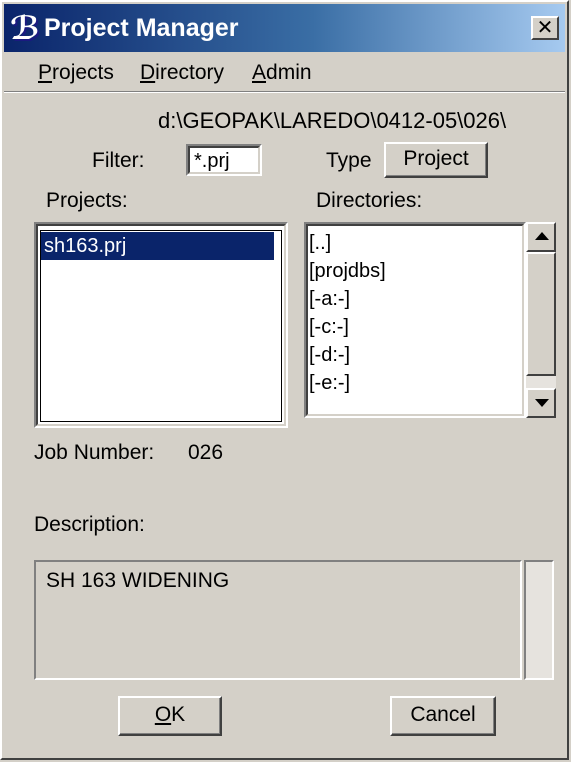 The image size is (571, 762). What do you see at coordinates (157, 246) in the screenshot?
I see `project-item-sh163: sh163.prj` at bounding box center [157, 246].